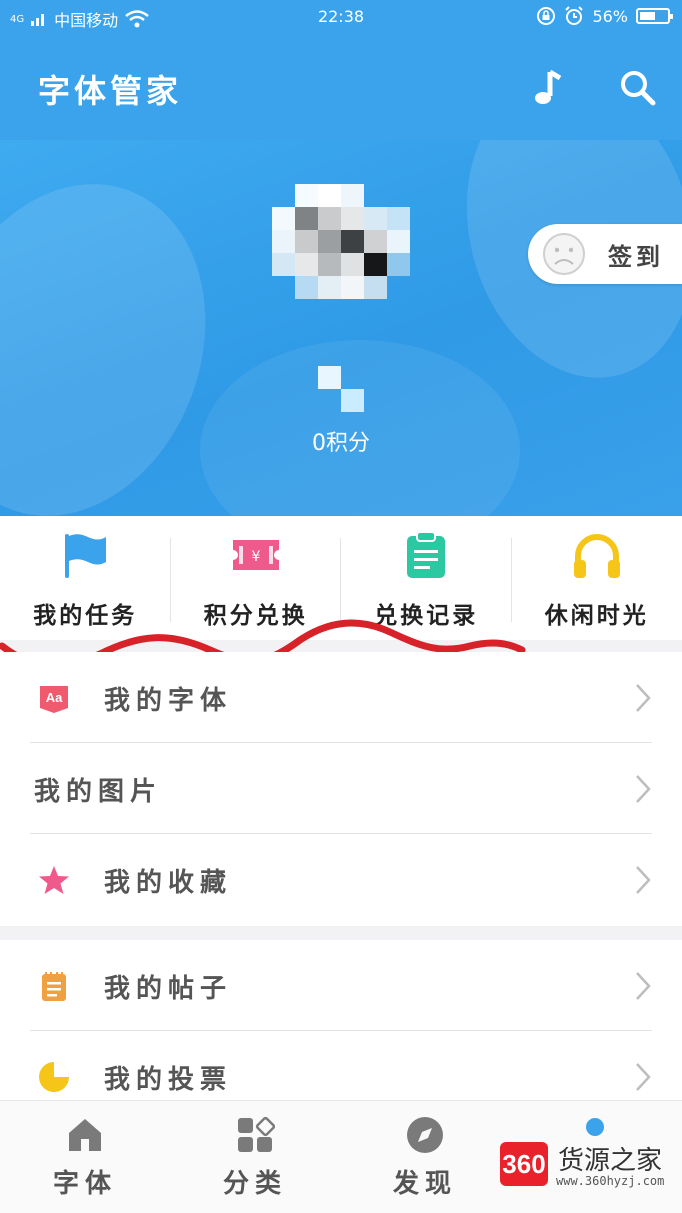 The height and width of the screenshot is (1213, 682). Describe the element at coordinates (54, 1077) in the screenshot. I see `pie-chart-icon` at that location.